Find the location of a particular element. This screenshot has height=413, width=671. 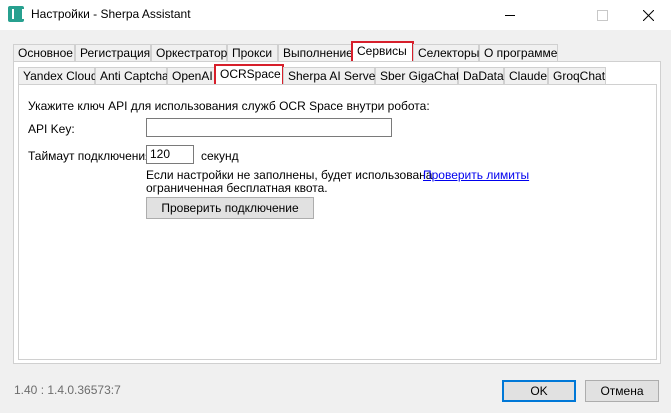

close-button is located at coordinates (648, 15).